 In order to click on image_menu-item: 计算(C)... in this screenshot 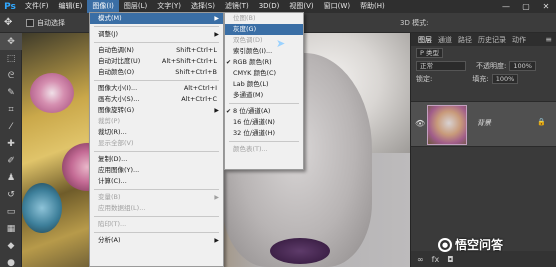, I will do `click(156, 181)`.